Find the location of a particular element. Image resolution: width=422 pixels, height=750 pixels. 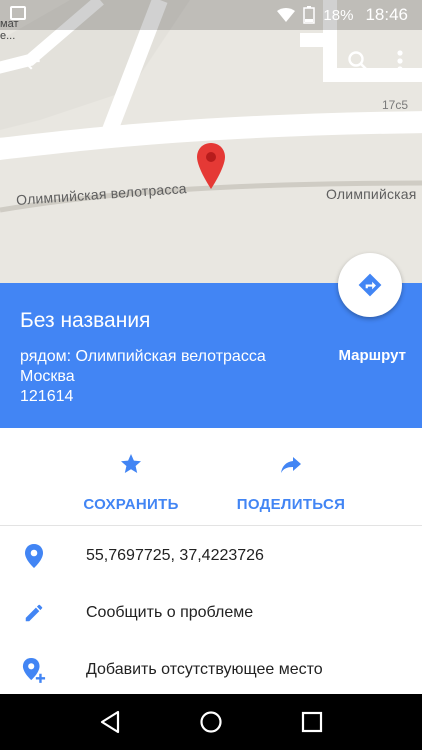

battery-percent: 18% is located at coordinates (338, 15).